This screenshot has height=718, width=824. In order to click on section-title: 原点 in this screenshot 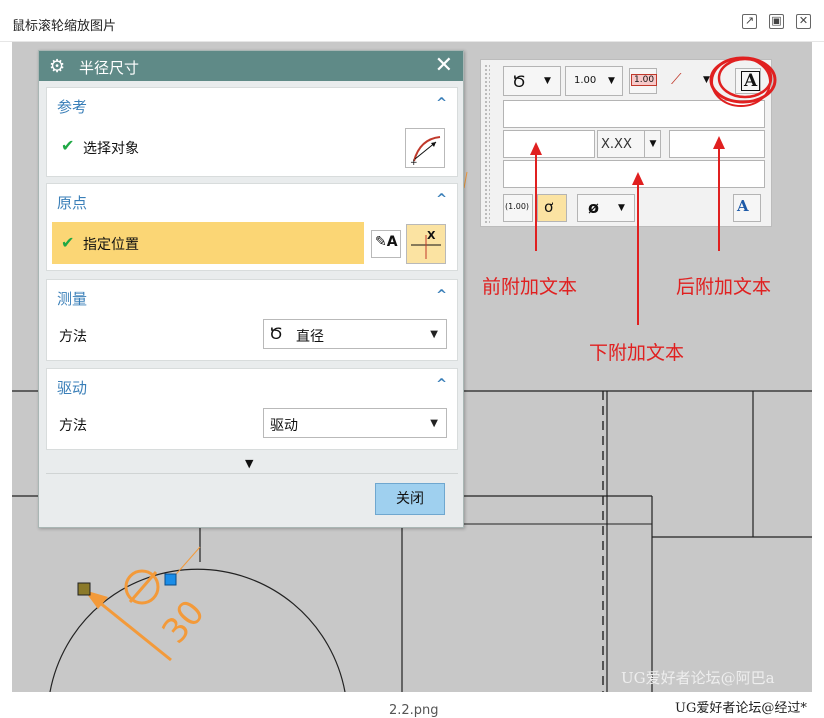, I will do `click(72, 202)`.